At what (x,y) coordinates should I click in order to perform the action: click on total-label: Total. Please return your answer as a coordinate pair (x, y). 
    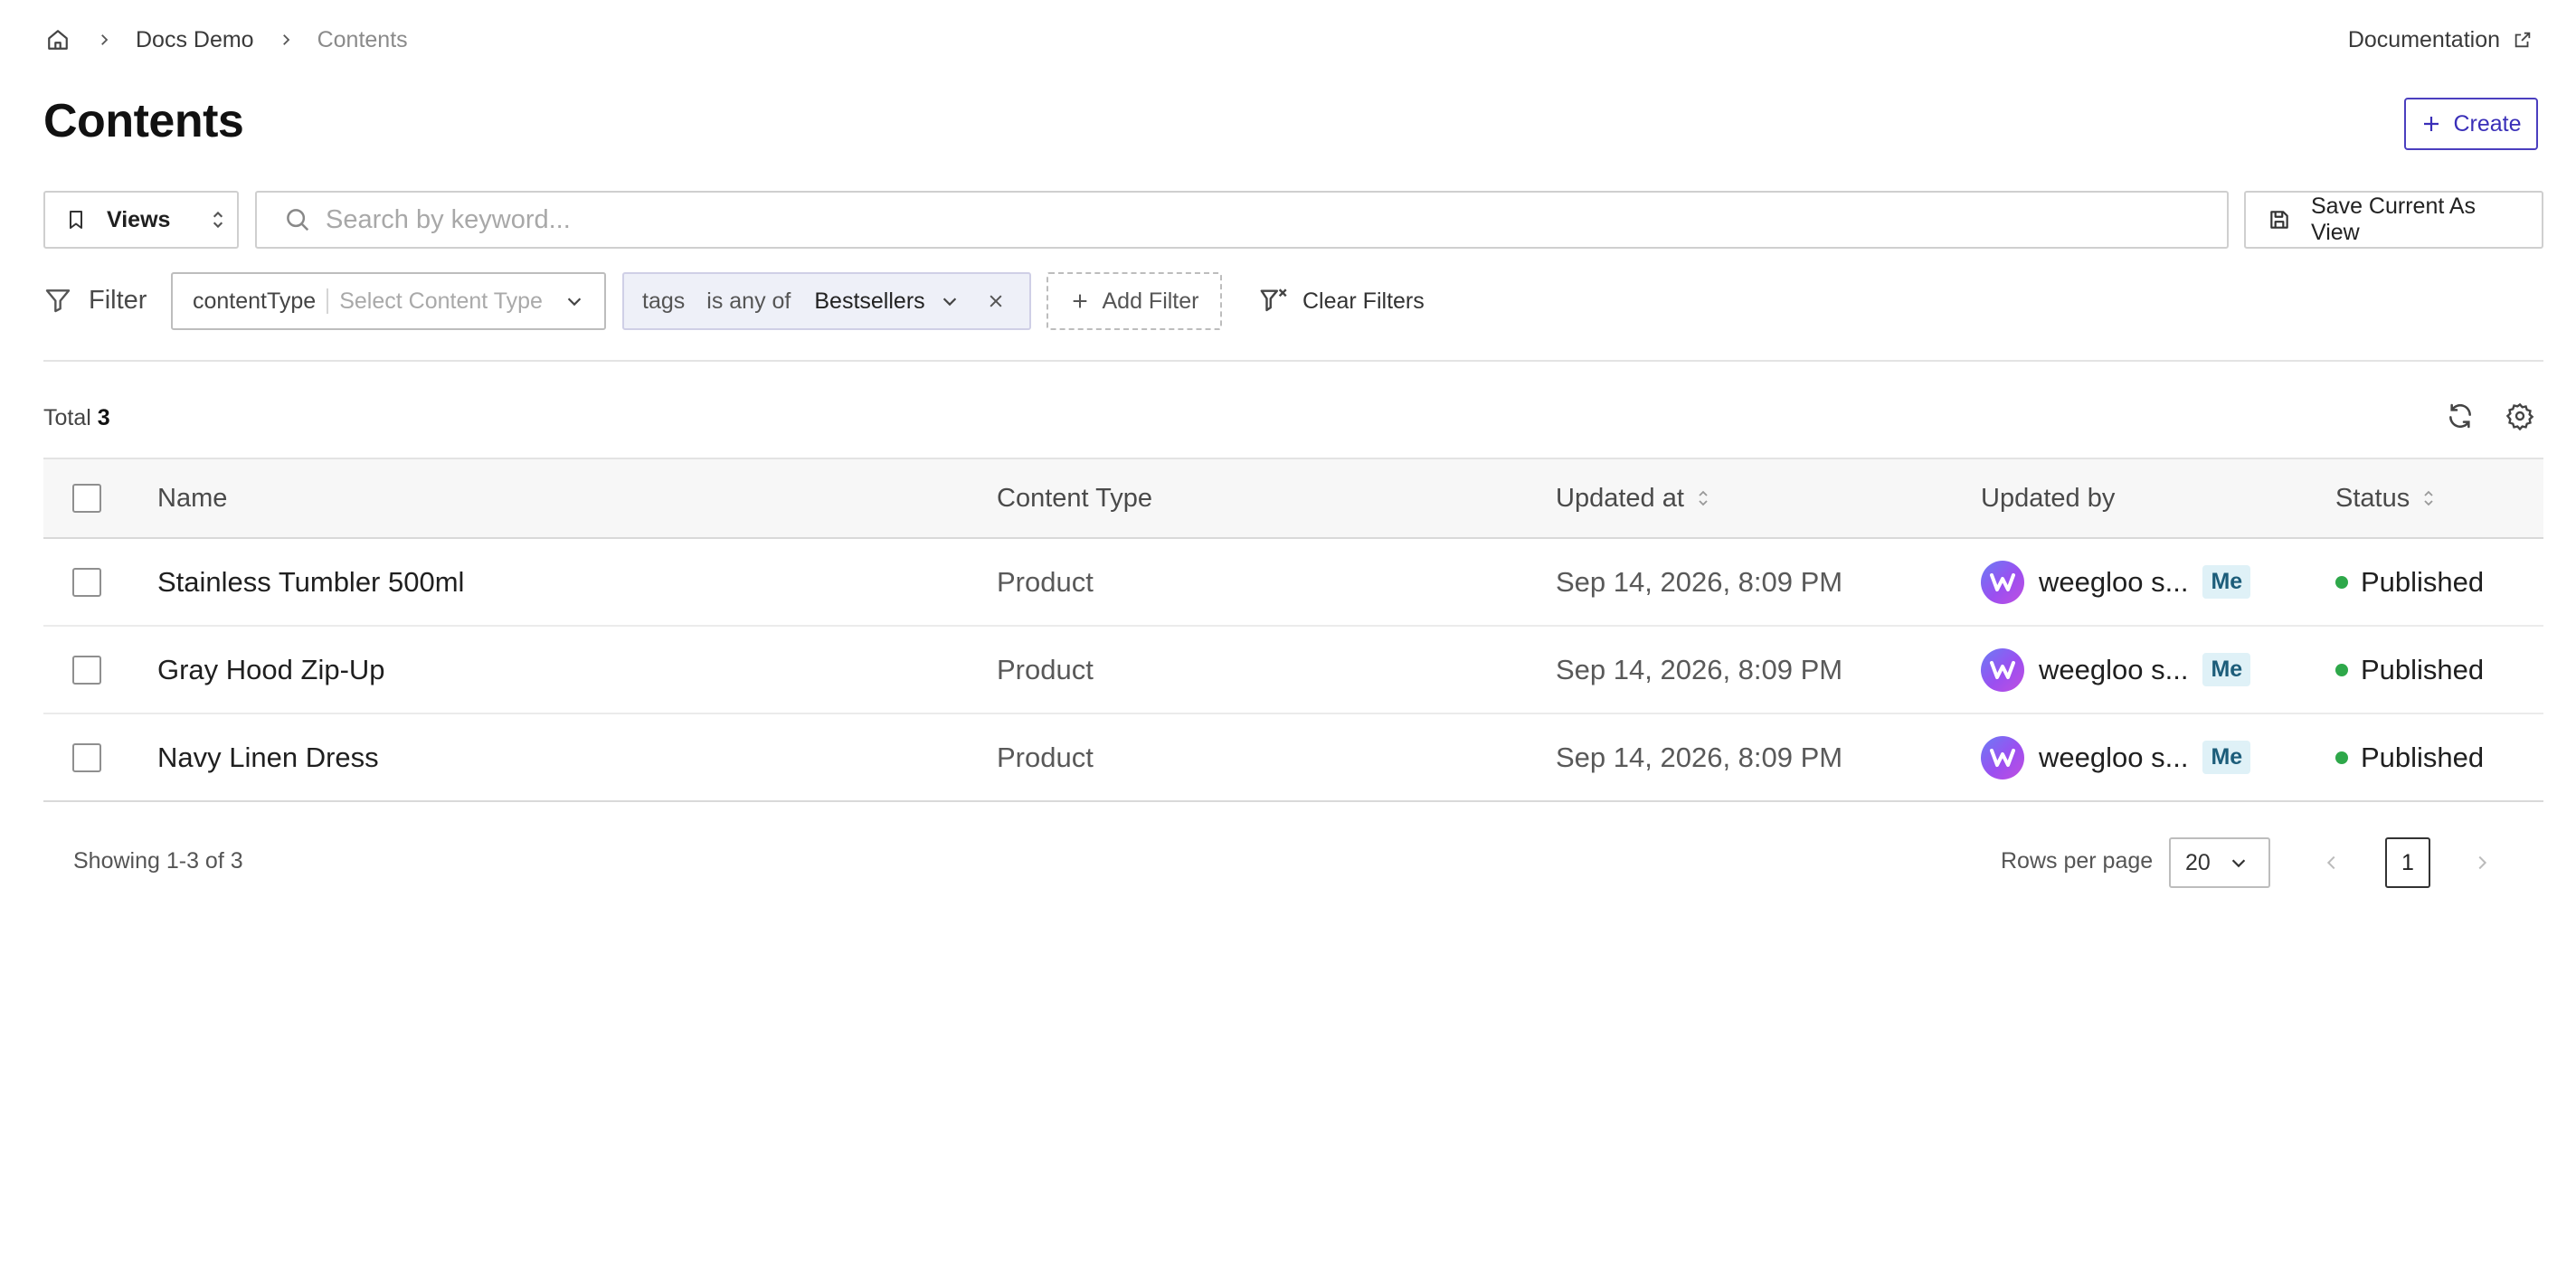
    Looking at the image, I should click on (67, 417).